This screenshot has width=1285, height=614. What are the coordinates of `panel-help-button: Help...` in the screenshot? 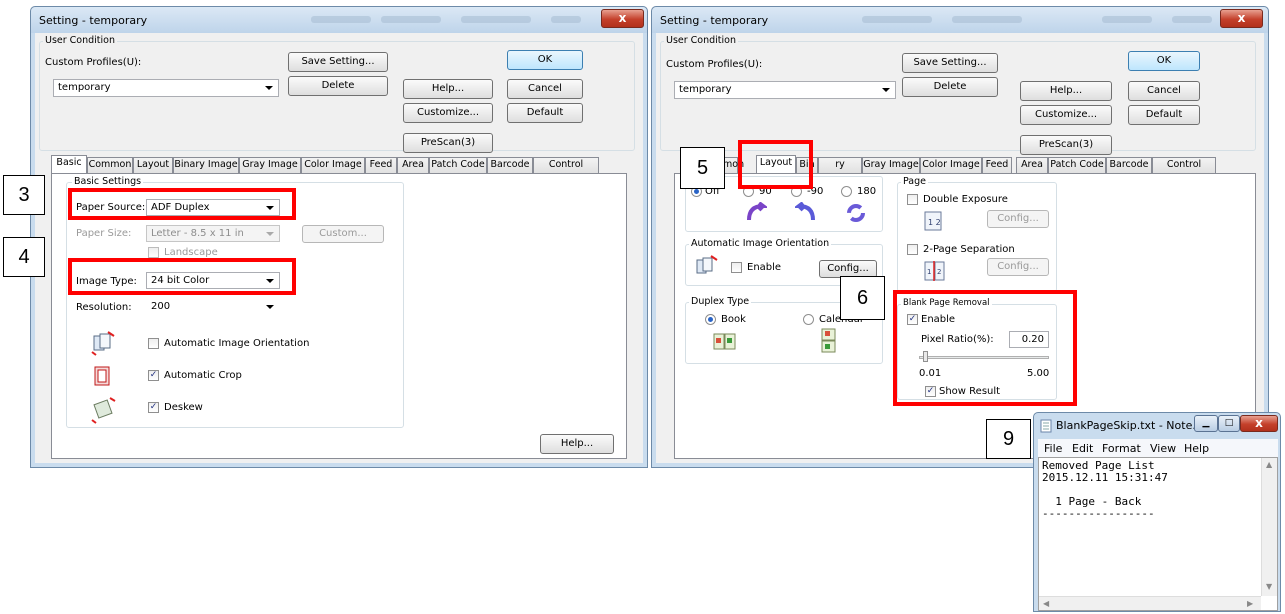 It's located at (577, 444).